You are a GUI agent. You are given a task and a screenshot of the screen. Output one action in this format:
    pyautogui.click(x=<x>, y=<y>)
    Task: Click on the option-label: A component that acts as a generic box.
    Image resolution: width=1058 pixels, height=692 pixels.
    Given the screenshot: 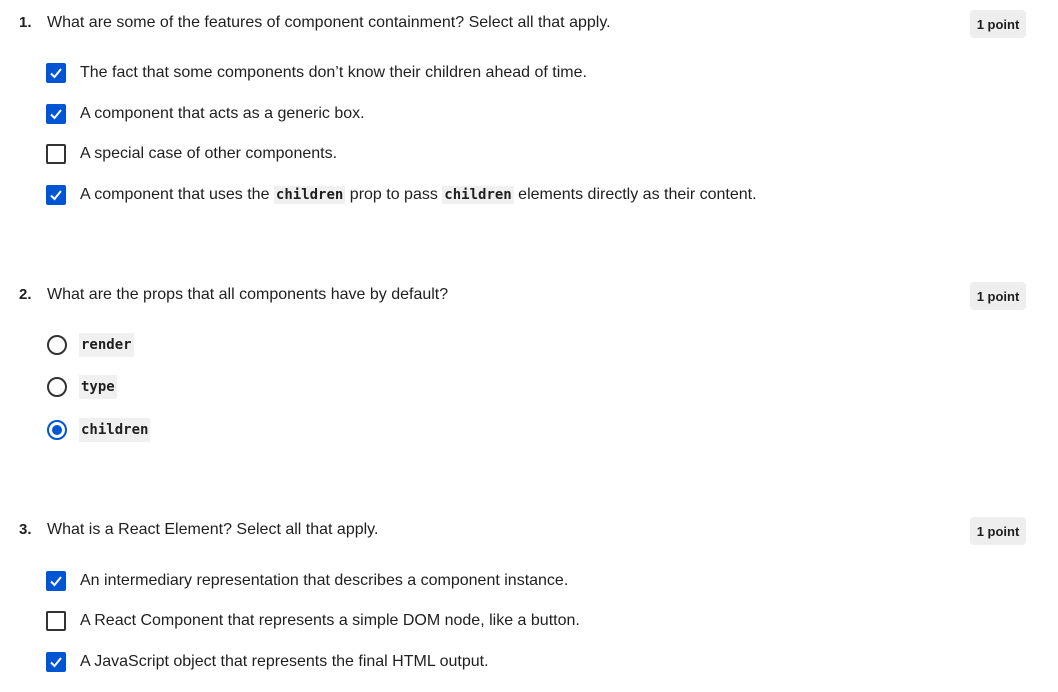 What is the action you would take?
    pyautogui.click(x=222, y=113)
    